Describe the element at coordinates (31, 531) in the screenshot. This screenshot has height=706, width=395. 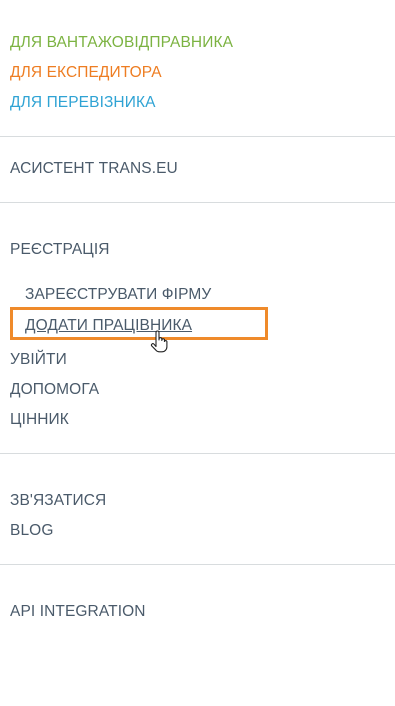
I see `link-blog: BLOG` at that location.